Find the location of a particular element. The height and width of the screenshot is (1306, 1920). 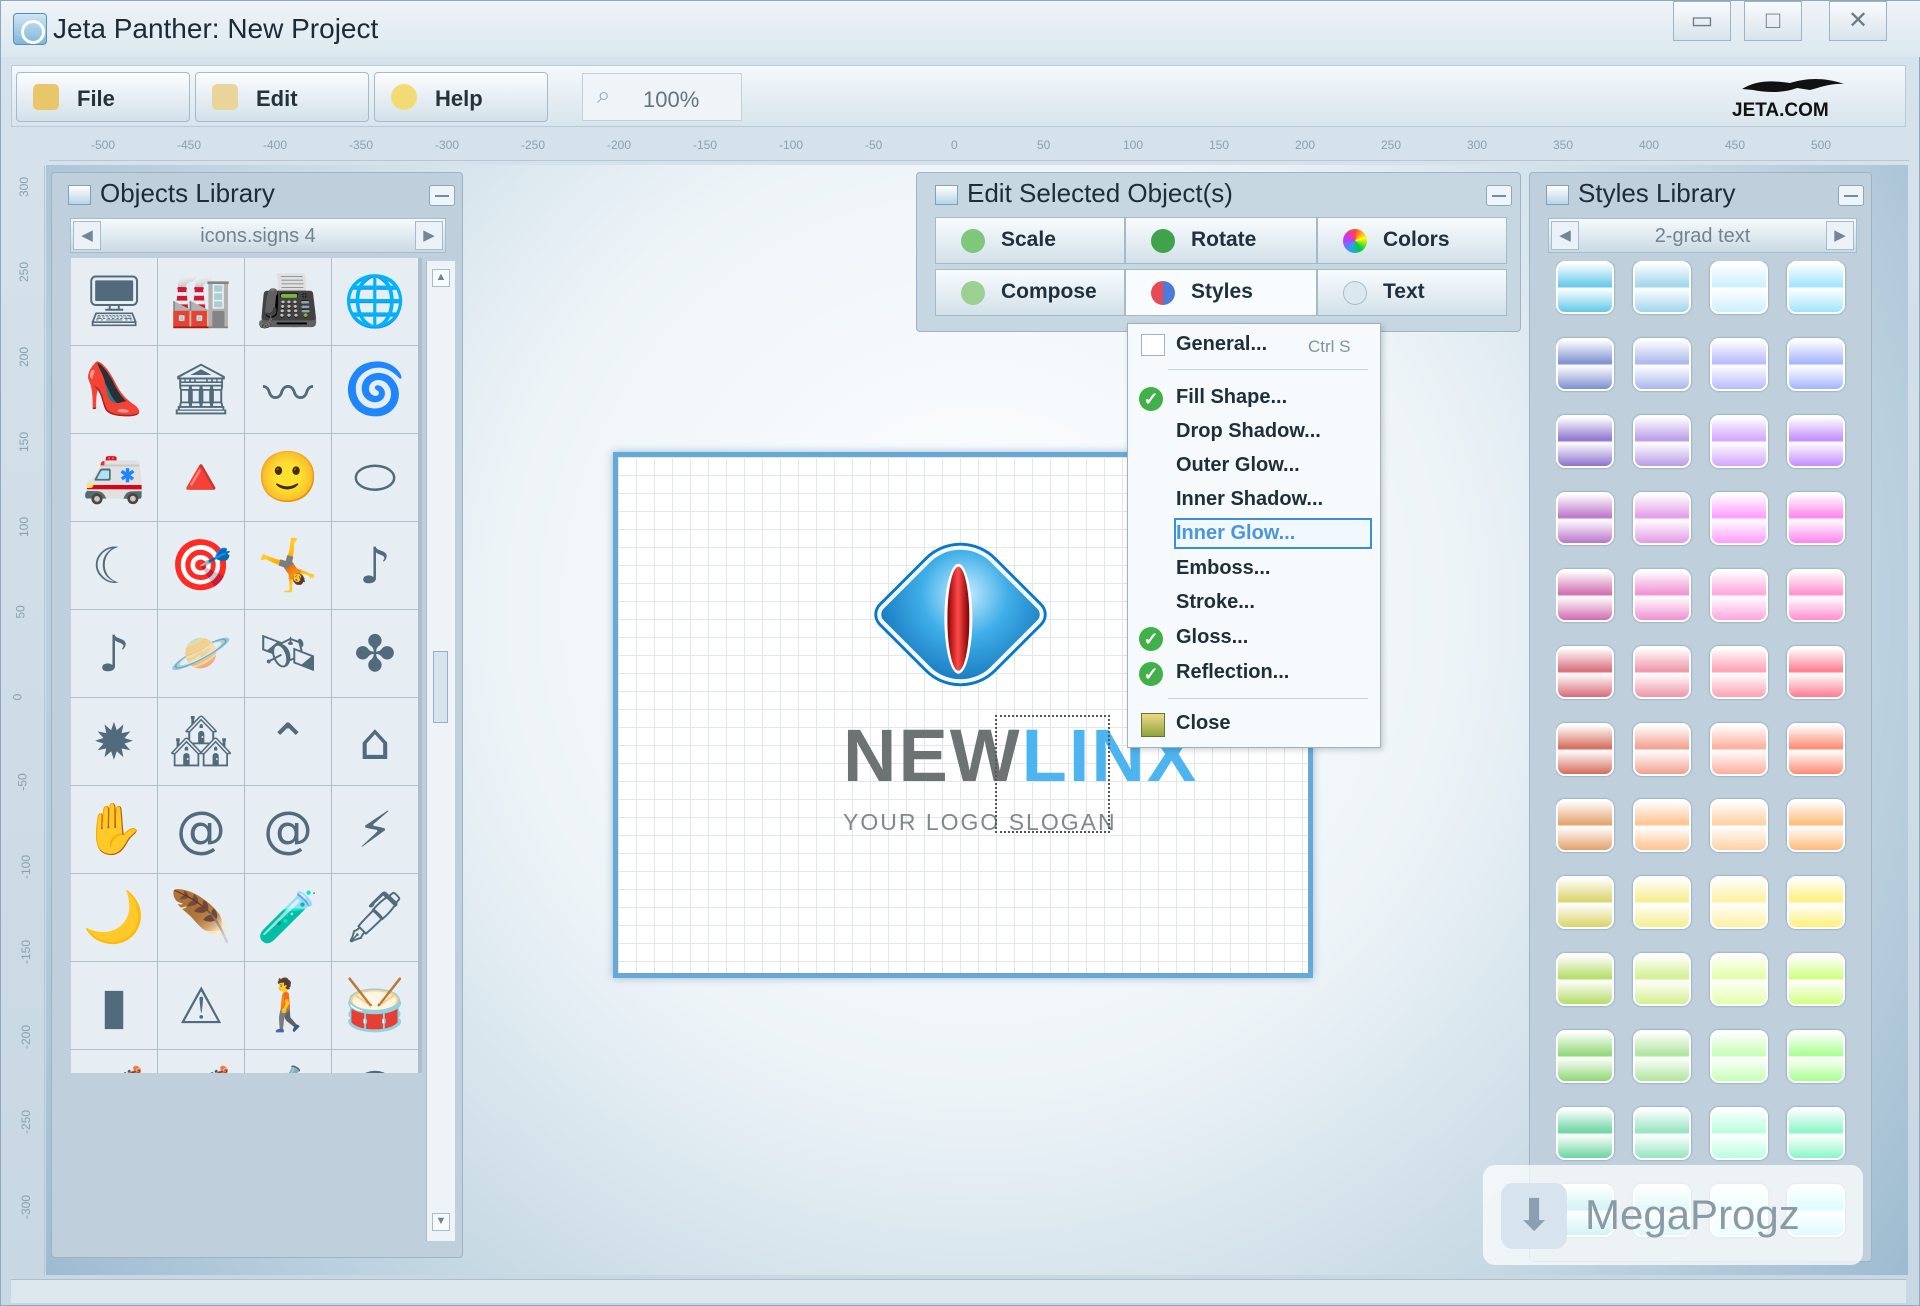

styles-button: Styles is located at coordinates (1221, 292).